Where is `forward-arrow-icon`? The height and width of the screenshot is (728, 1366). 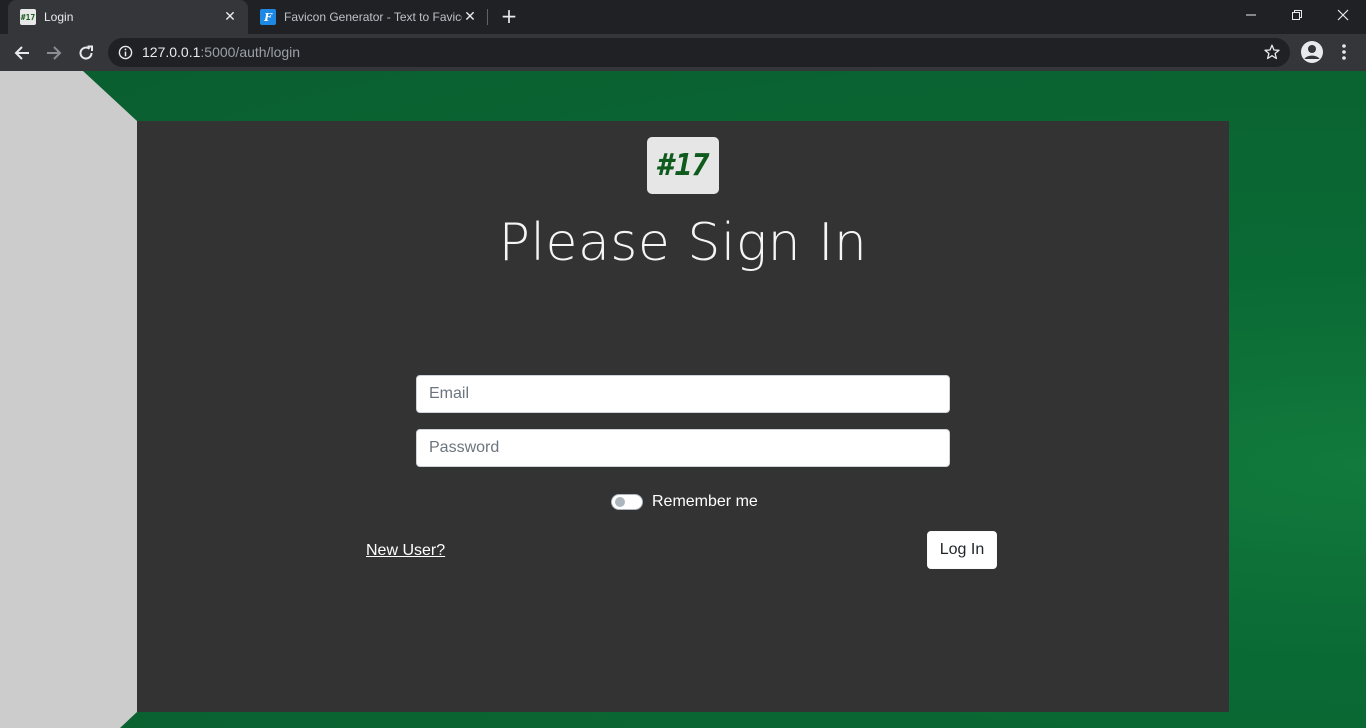 forward-arrow-icon is located at coordinates (54, 53).